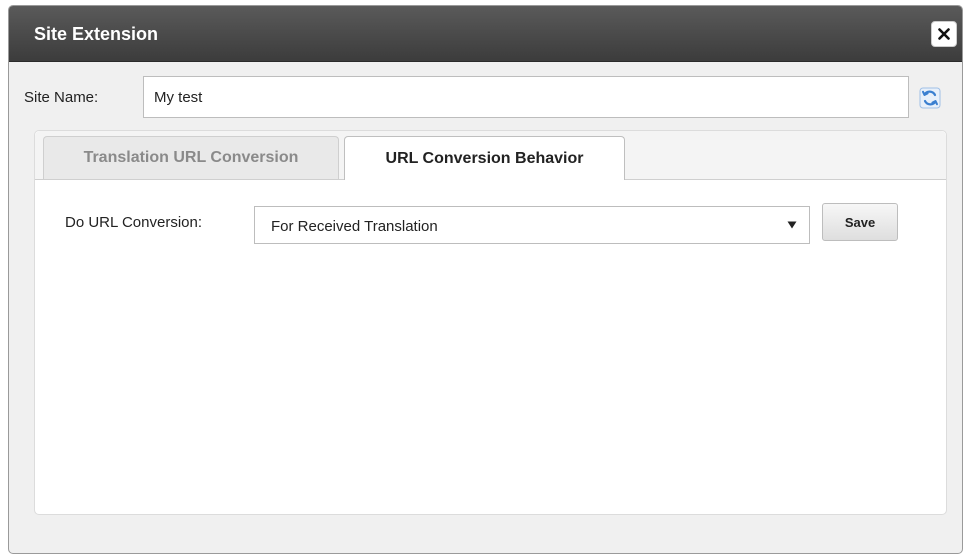  I want to click on site-name-row: Site Name:, so click(485, 98).